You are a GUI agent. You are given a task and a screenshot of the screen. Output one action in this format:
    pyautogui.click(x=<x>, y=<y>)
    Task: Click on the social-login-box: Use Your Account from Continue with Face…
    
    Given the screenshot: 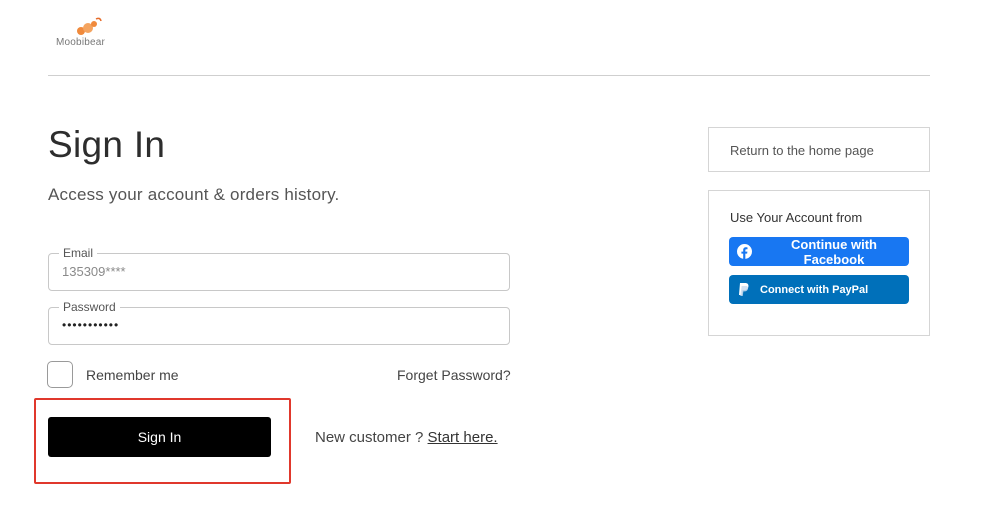 What is the action you would take?
    pyautogui.click(x=819, y=263)
    